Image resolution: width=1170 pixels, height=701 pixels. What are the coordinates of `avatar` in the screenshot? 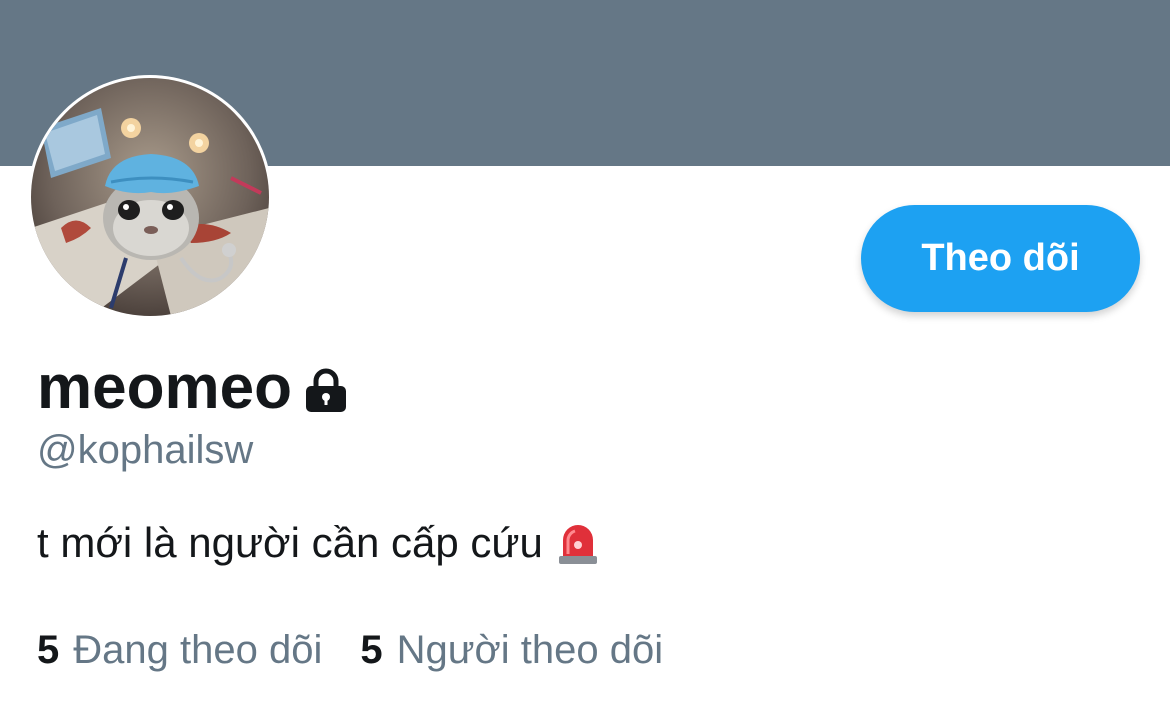 It's located at (150, 197).